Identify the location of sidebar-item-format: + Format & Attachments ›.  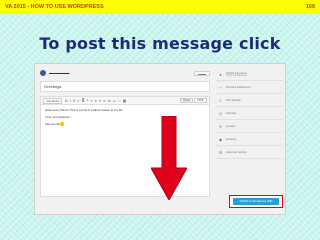
(249, 87).